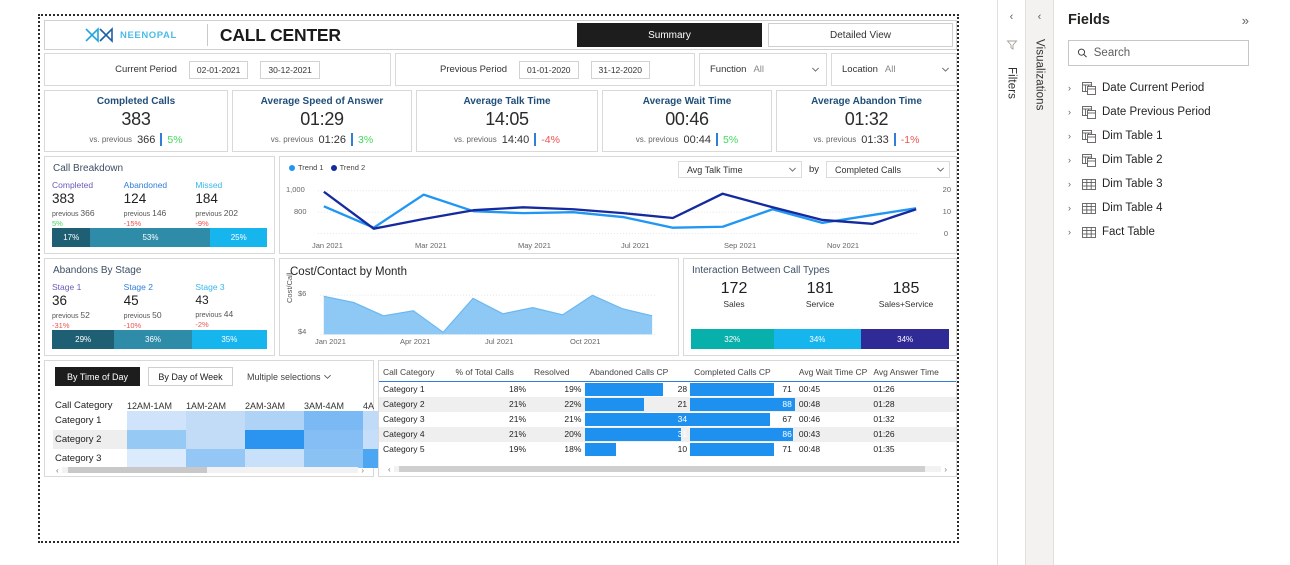 Image resolution: width=1290 pixels, height=565 pixels. Describe the element at coordinates (1132, 184) in the screenshot. I see `field-name: Dim Table 3` at that location.